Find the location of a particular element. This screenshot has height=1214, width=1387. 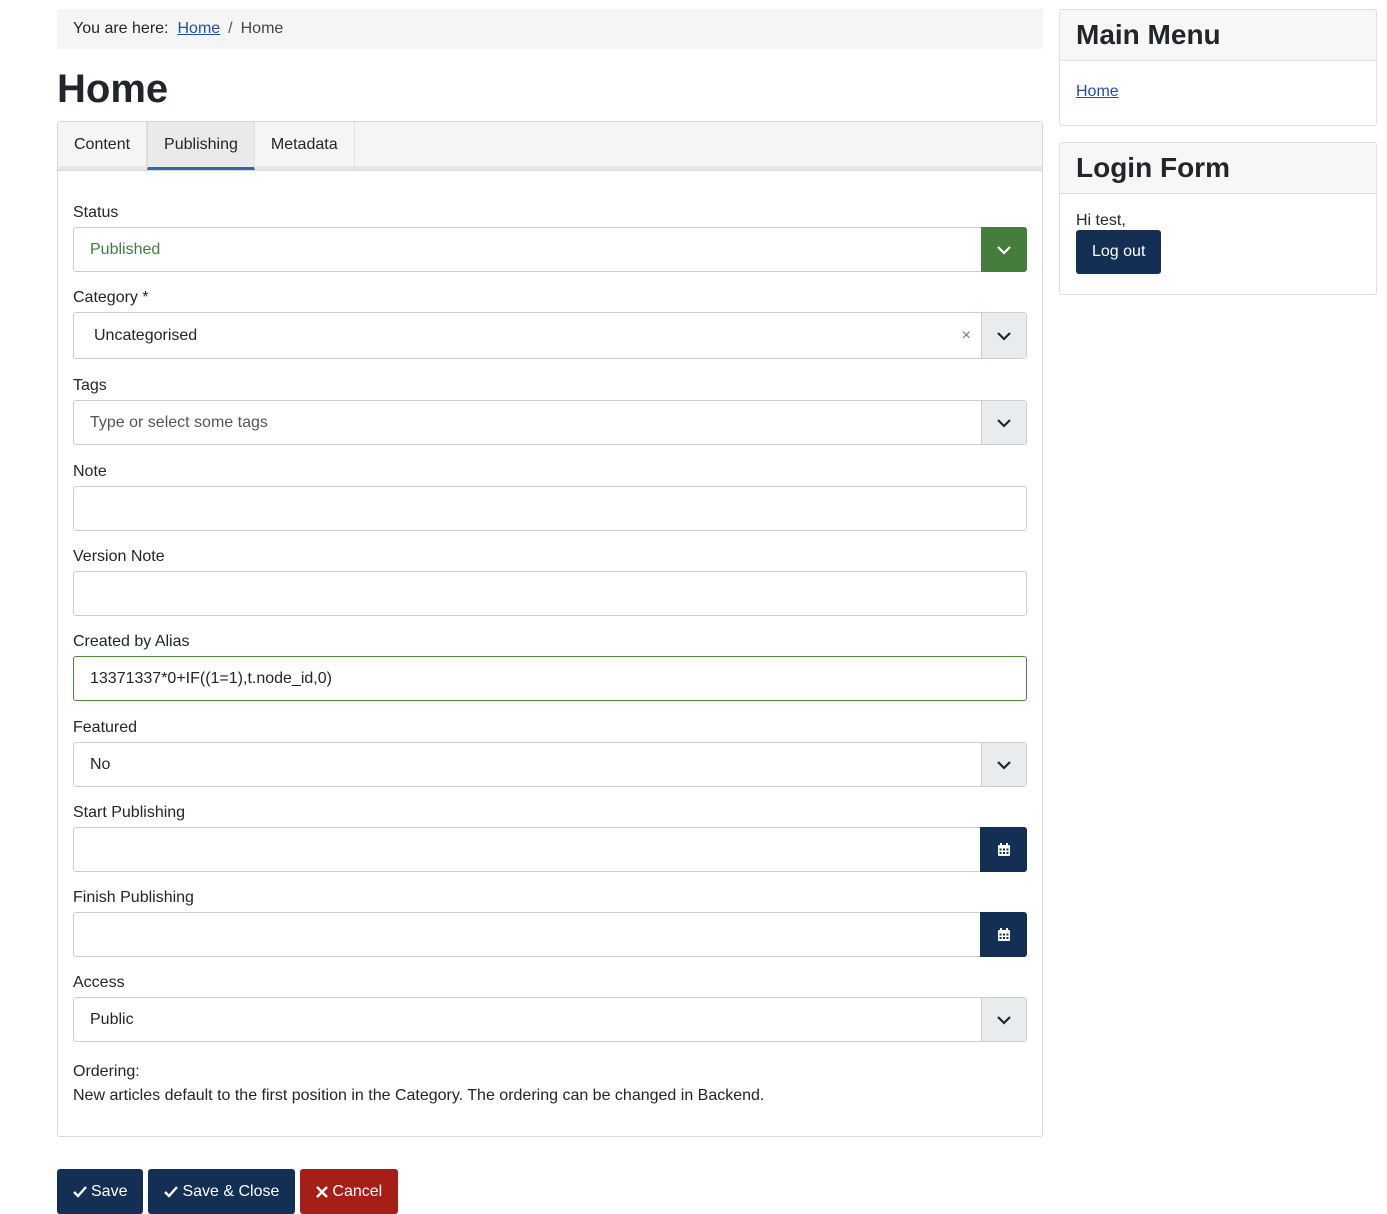

finish-publishing-label: Finish Publishing is located at coordinates (133, 897).